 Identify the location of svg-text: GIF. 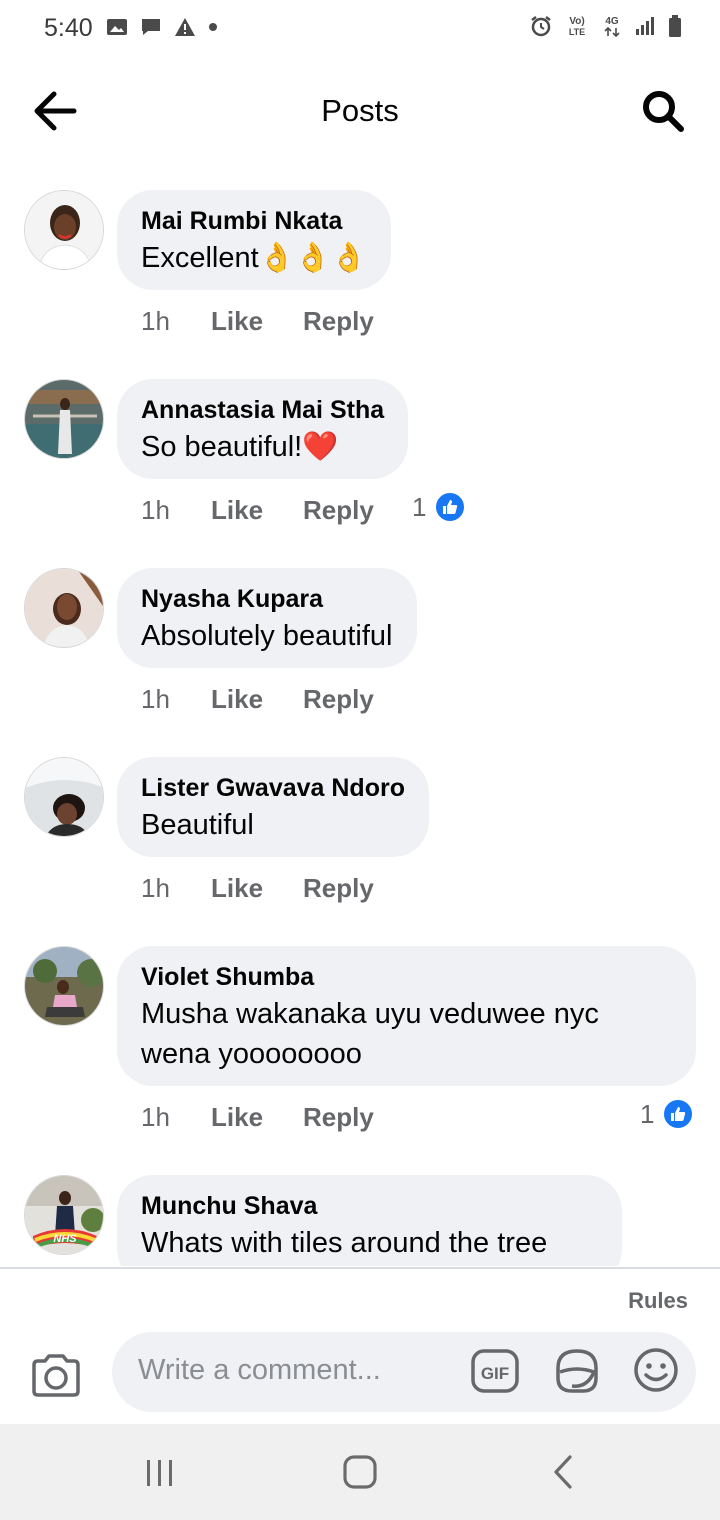
(495, 1373).